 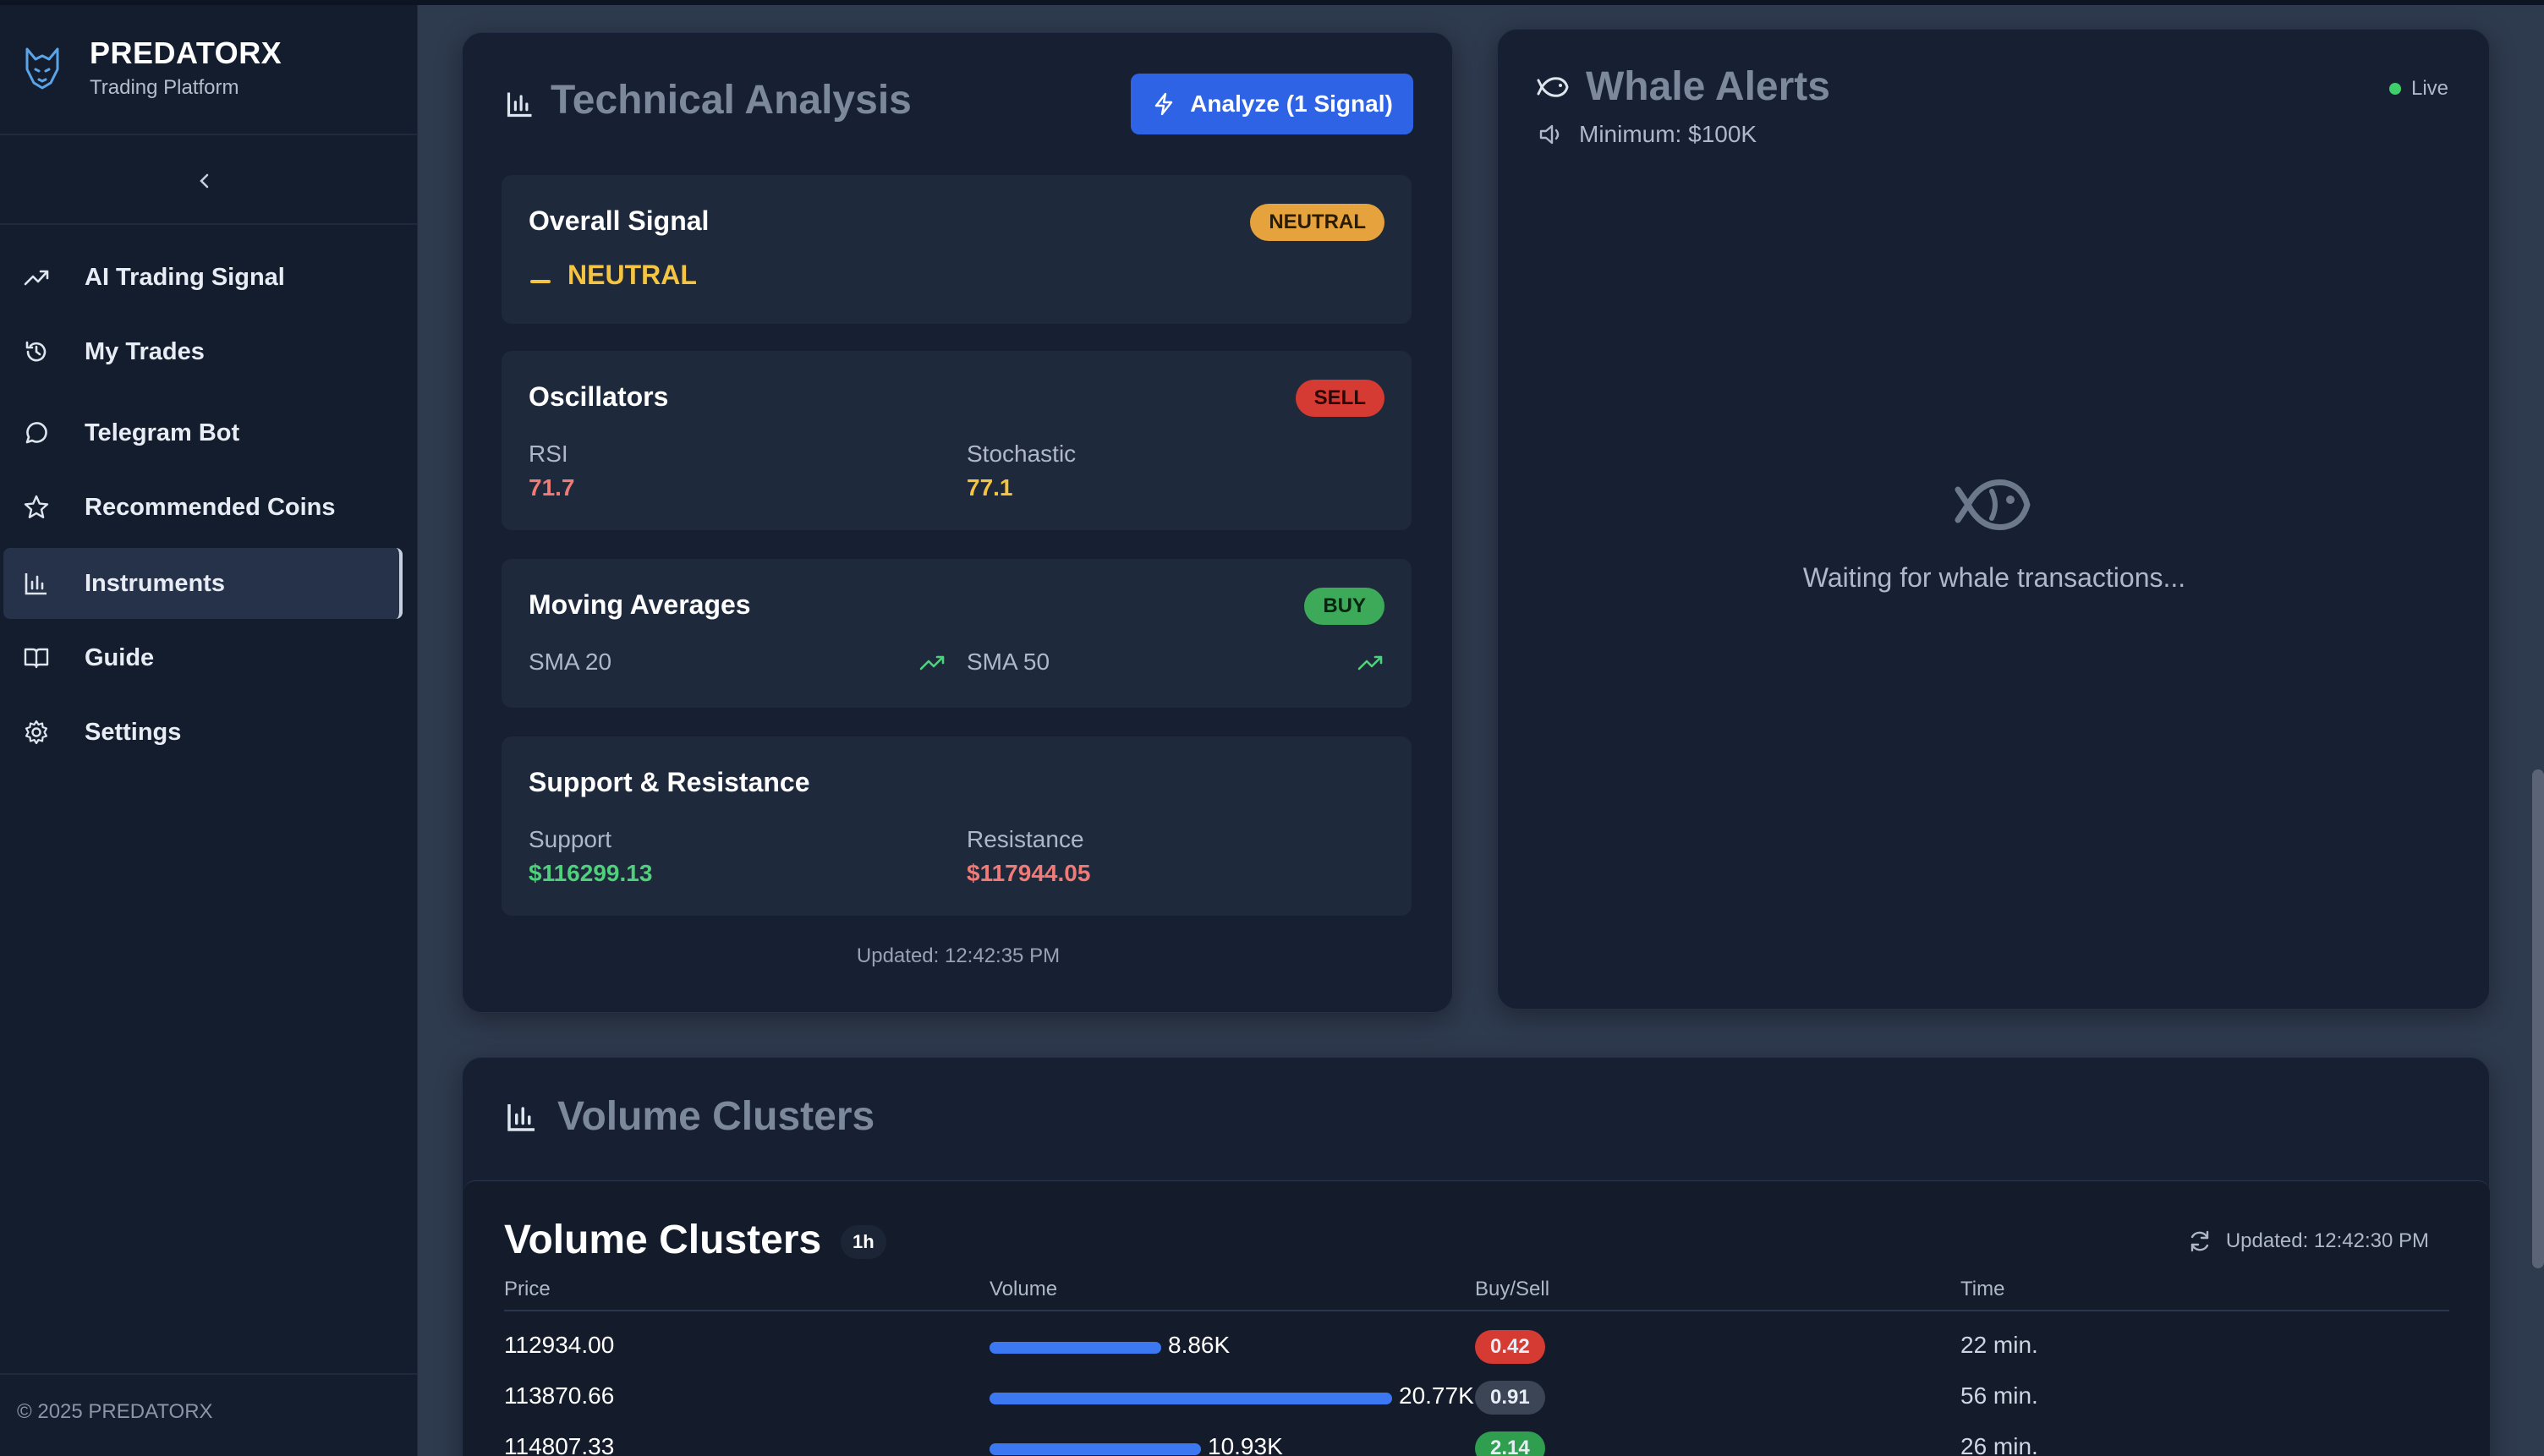 What do you see at coordinates (1549, 134) in the screenshot?
I see `volume-icon` at bounding box center [1549, 134].